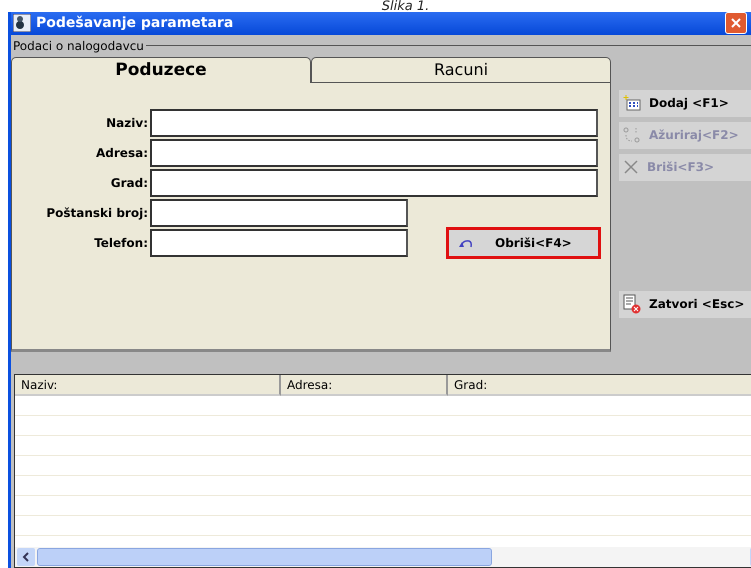 This screenshot has width=751, height=568. I want to click on cross-icon, so click(631, 167).